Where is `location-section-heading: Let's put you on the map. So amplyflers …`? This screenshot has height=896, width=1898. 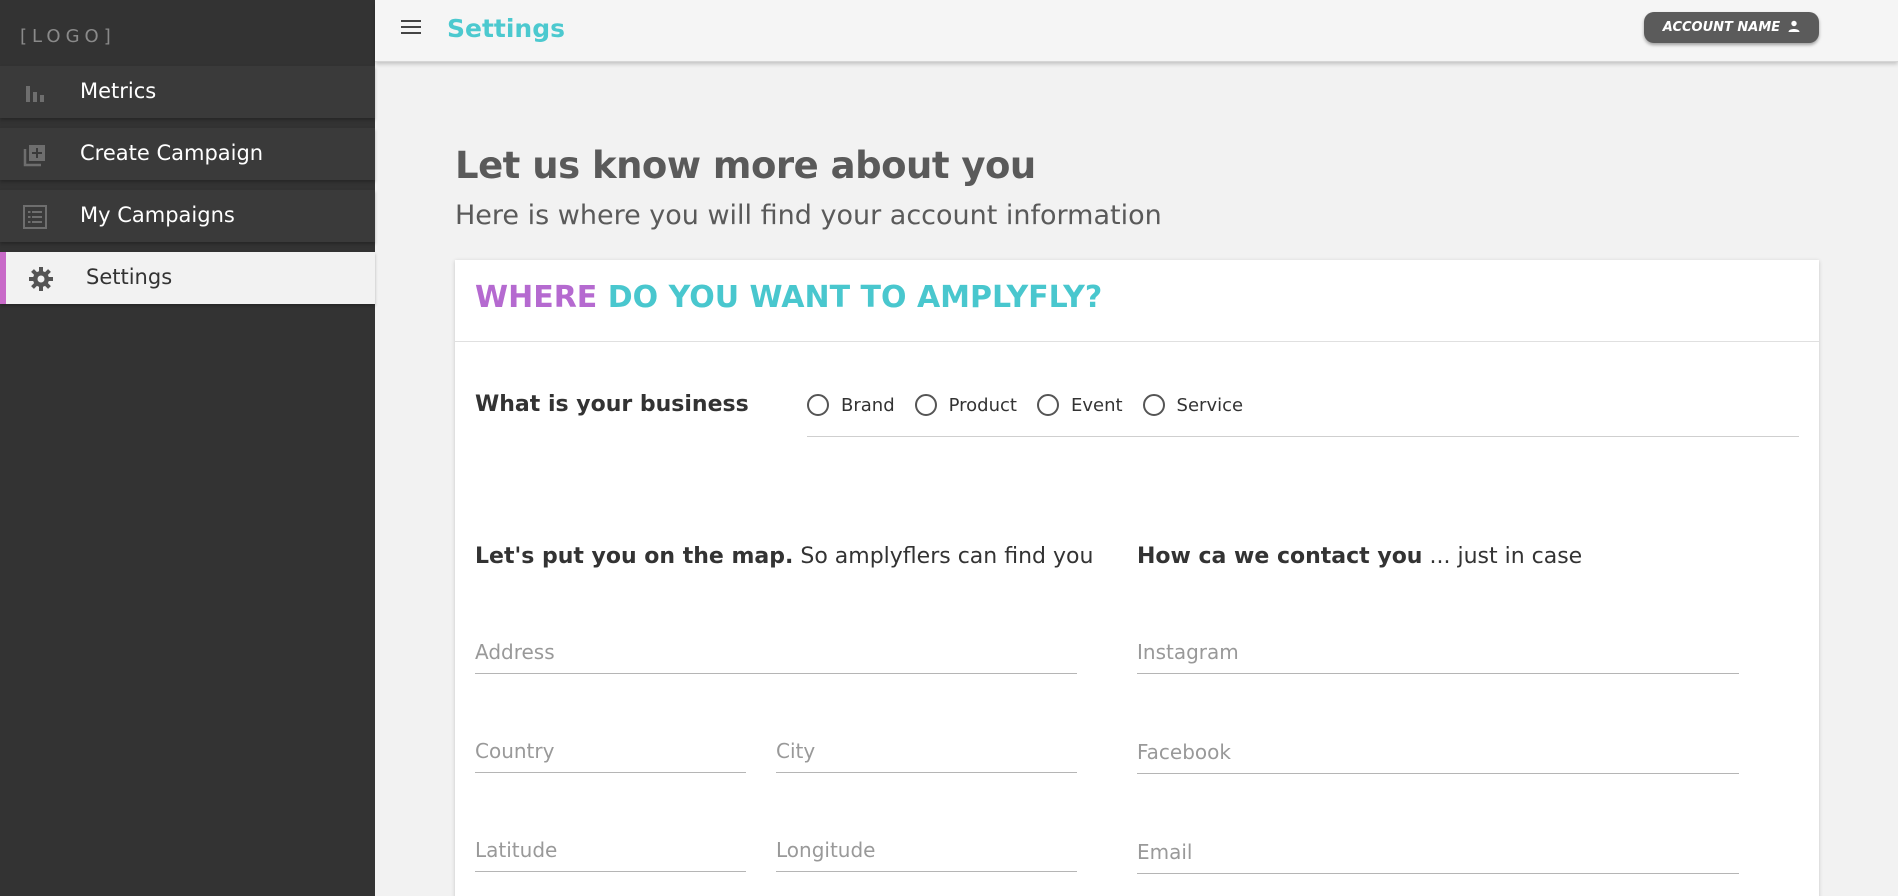 location-section-heading: Let's put you on the map. So amplyflers … is located at coordinates (784, 556).